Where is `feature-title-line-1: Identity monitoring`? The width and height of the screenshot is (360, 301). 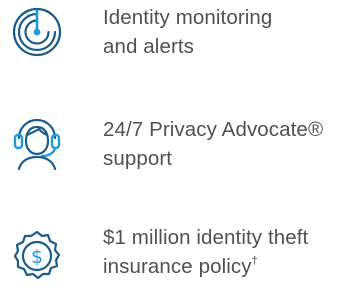
feature-title-line-1: Identity monitoring is located at coordinates (188, 17).